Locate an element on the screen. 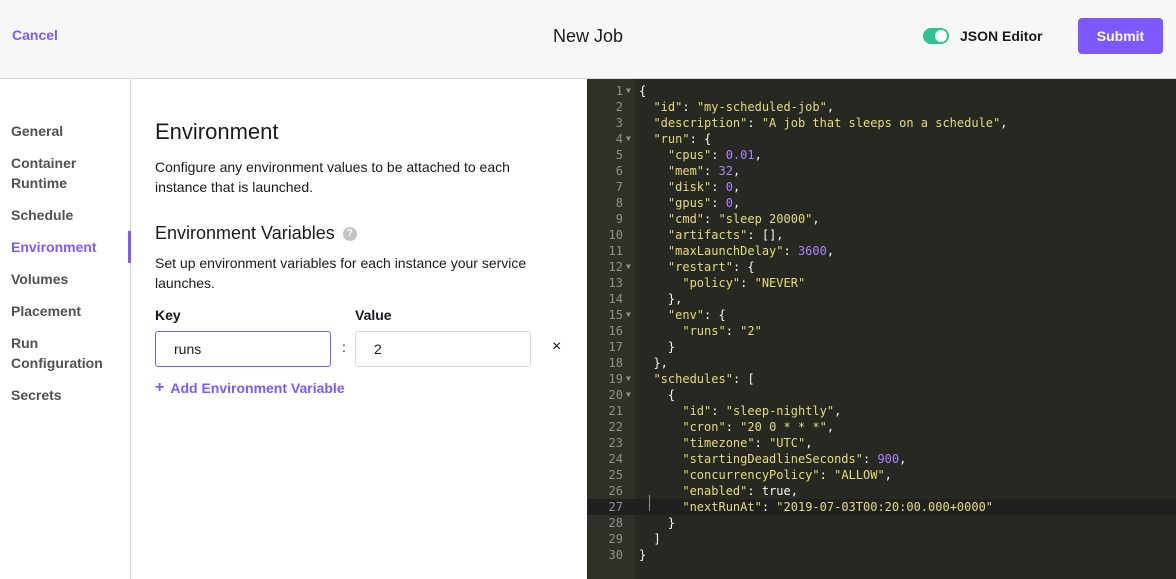  code-line: 7 "disk": 0, is located at coordinates (881, 187).